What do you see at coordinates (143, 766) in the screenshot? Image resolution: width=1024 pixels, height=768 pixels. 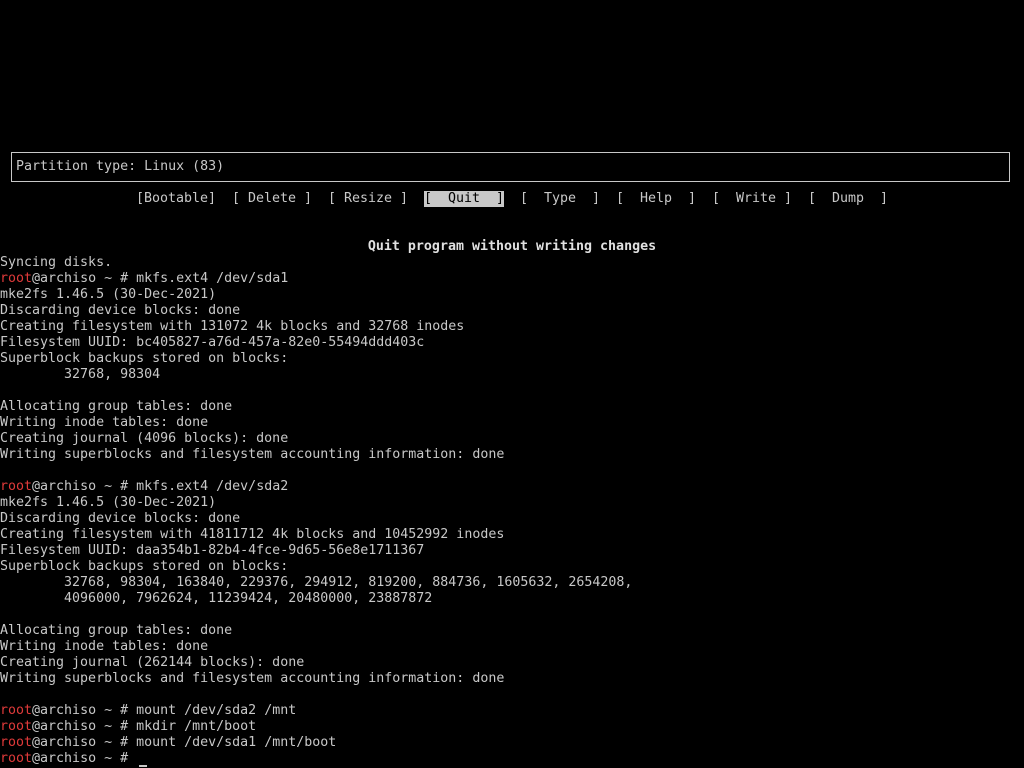 I see `terminal-cursor` at bounding box center [143, 766].